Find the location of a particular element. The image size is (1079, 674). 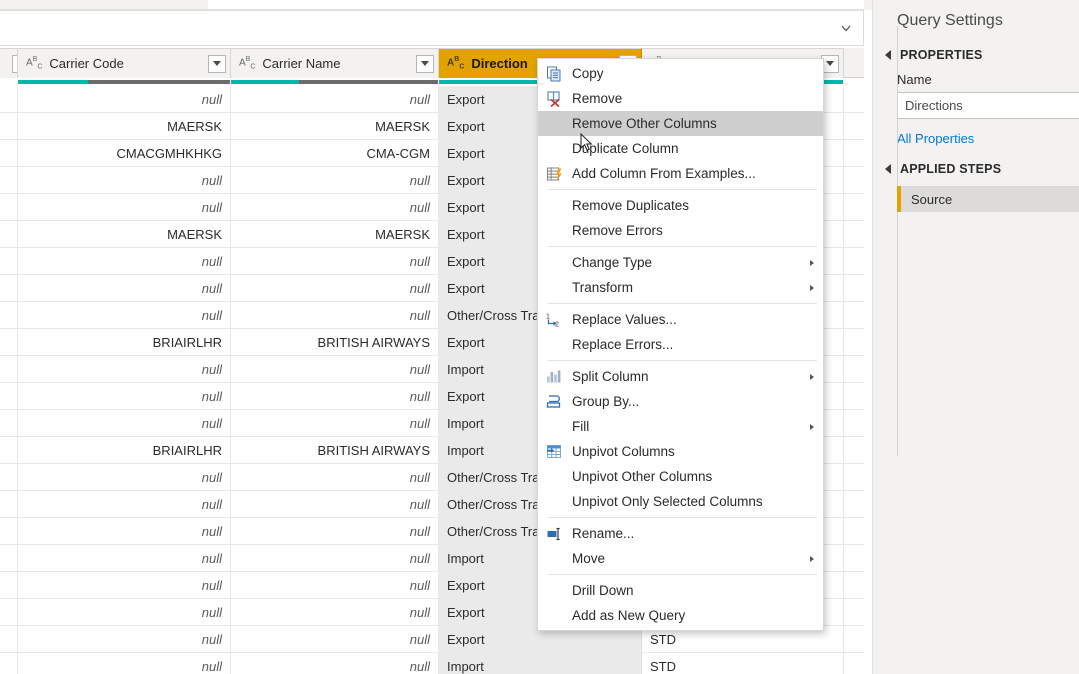

menu-item-transform: Transform is located at coordinates (680, 287).